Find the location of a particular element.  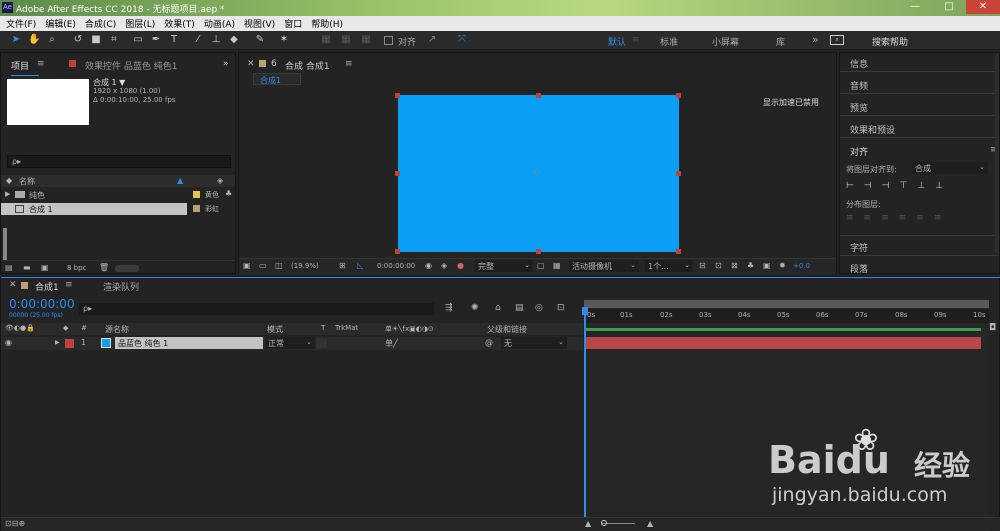

number-column: # is located at coordinates (84, 328).